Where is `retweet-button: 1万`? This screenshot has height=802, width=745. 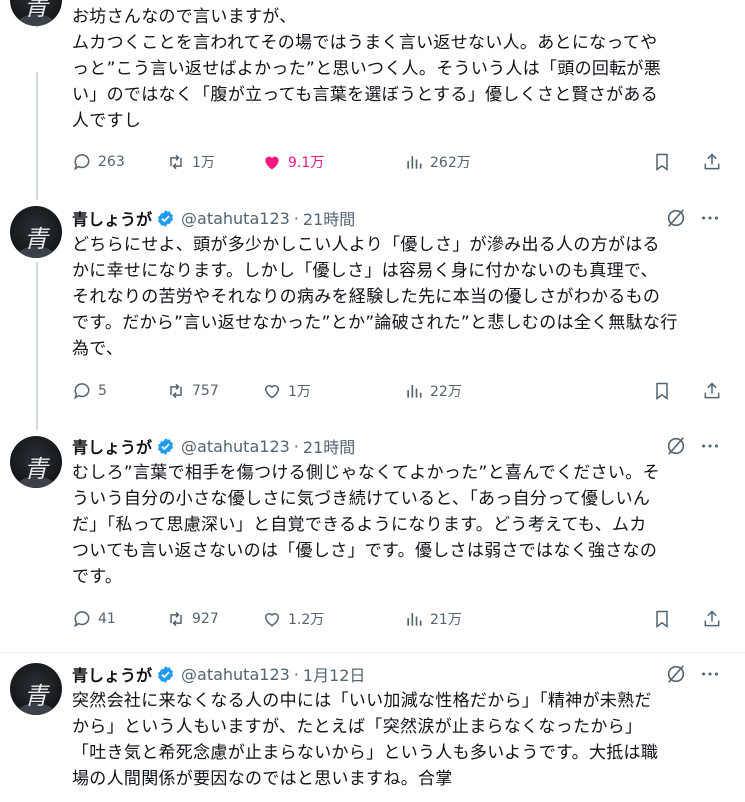
retweet-button: 1万 is located at coordinates (214, 162).